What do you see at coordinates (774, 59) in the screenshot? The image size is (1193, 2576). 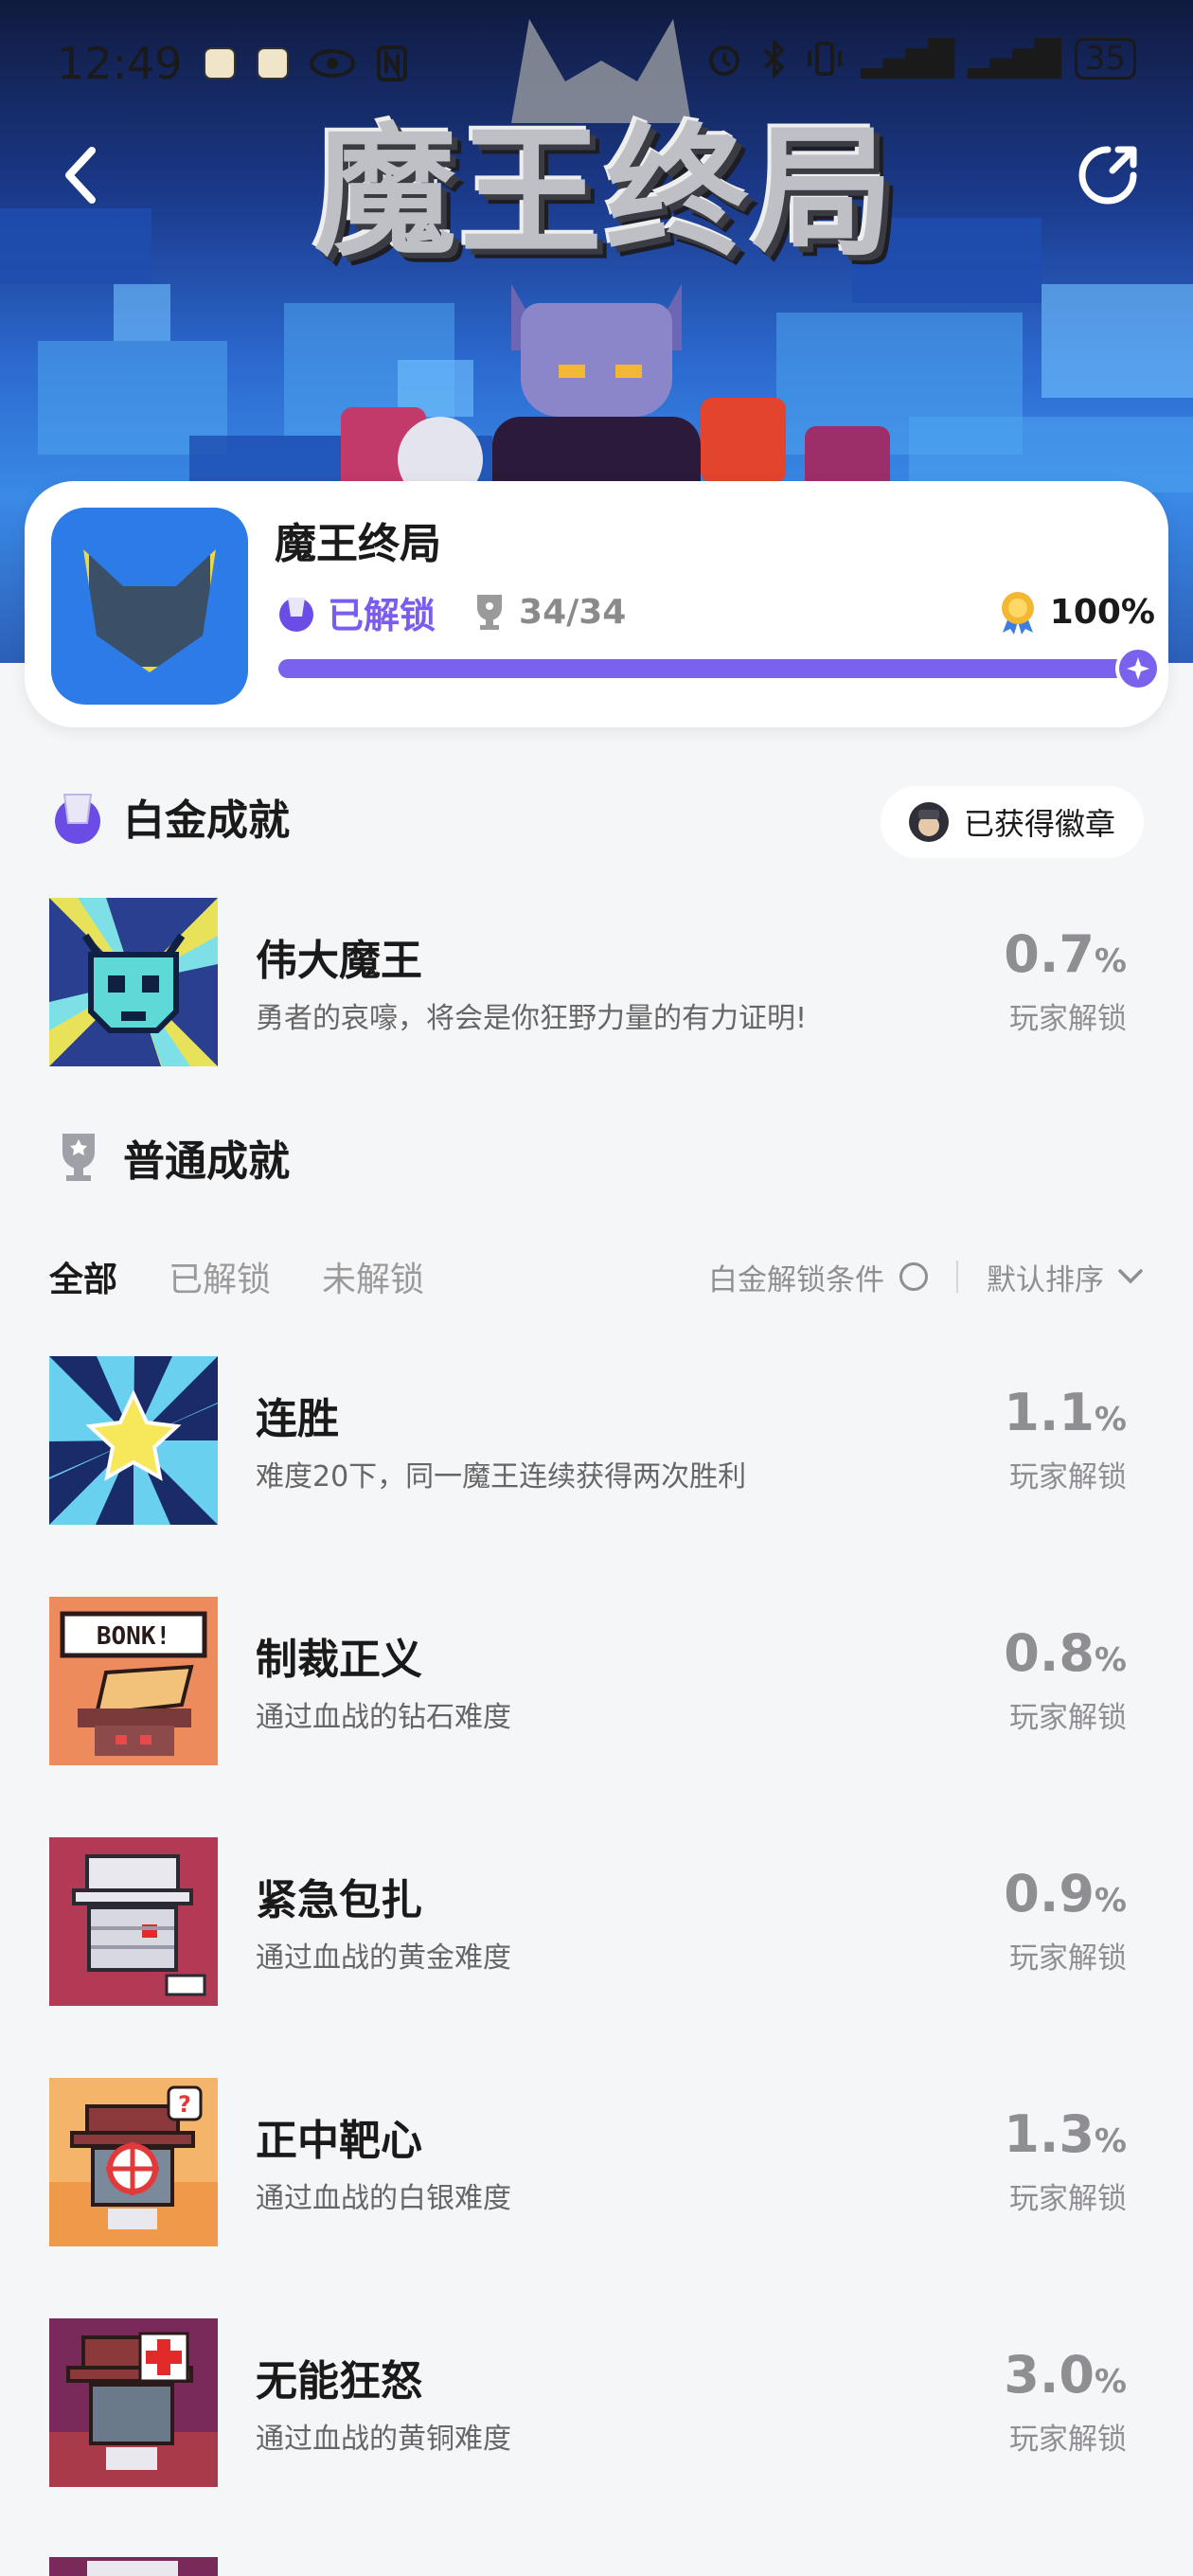 I see `bluetooth-icon` at bounding box center [774, 59].